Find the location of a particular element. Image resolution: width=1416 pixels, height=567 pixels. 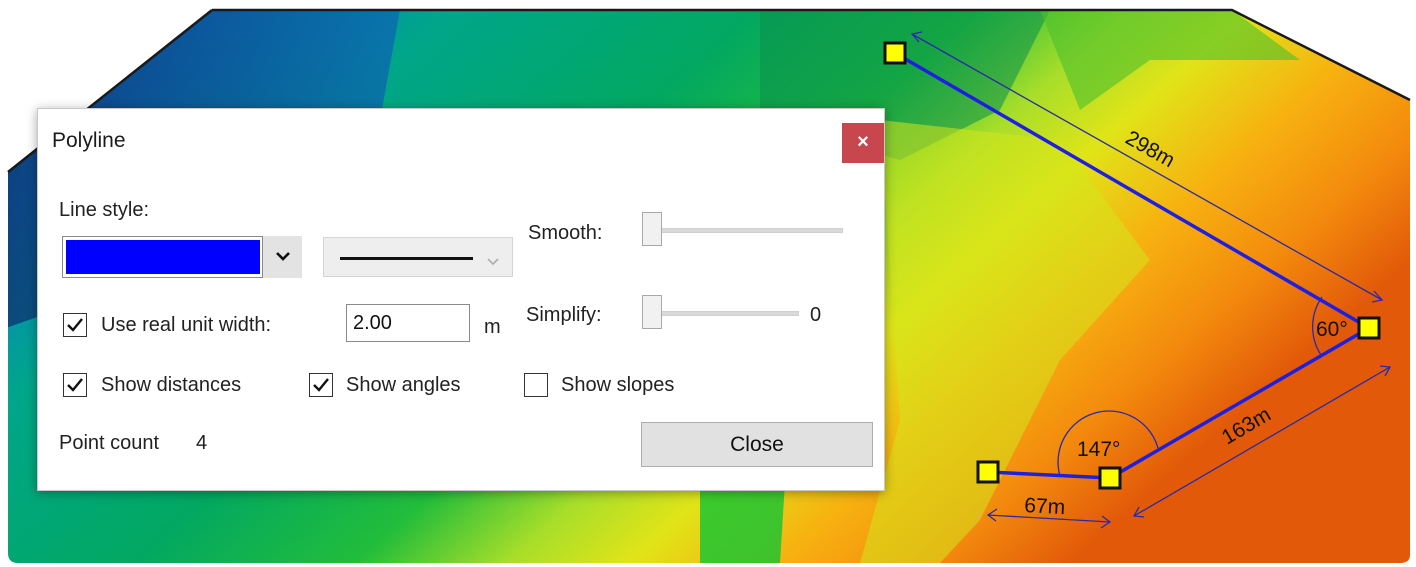

smooth-label: Smooth: is located at coordinates (565, 233).